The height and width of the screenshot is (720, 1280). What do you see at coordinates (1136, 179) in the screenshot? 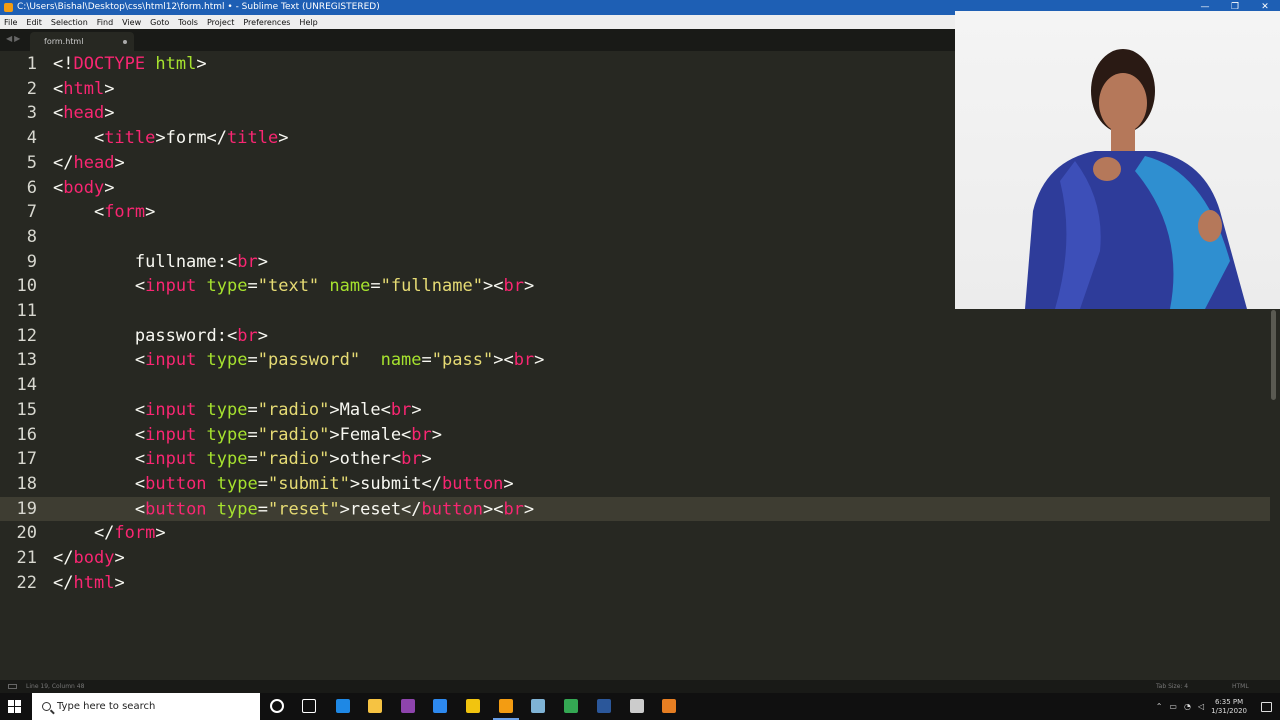
I see `presenter-image` at bounding box center [1136, 179].